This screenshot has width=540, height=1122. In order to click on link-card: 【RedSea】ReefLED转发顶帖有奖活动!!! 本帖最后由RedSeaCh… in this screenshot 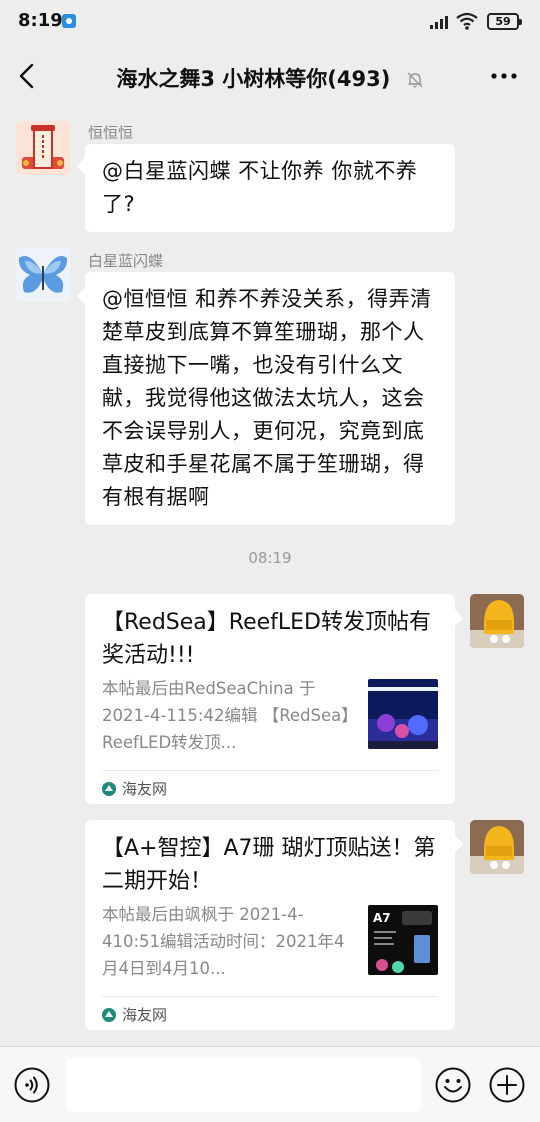, I will do `click(270, 699)`.